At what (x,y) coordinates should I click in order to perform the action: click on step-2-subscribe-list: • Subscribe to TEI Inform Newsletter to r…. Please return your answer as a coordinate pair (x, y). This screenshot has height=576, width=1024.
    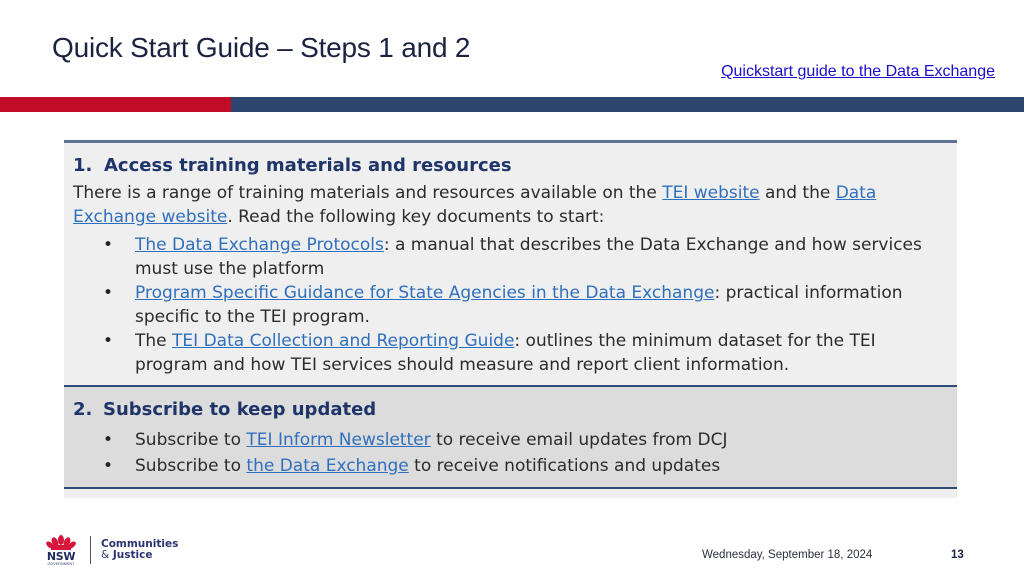
    Looking at the image, I should click on (510, 453).